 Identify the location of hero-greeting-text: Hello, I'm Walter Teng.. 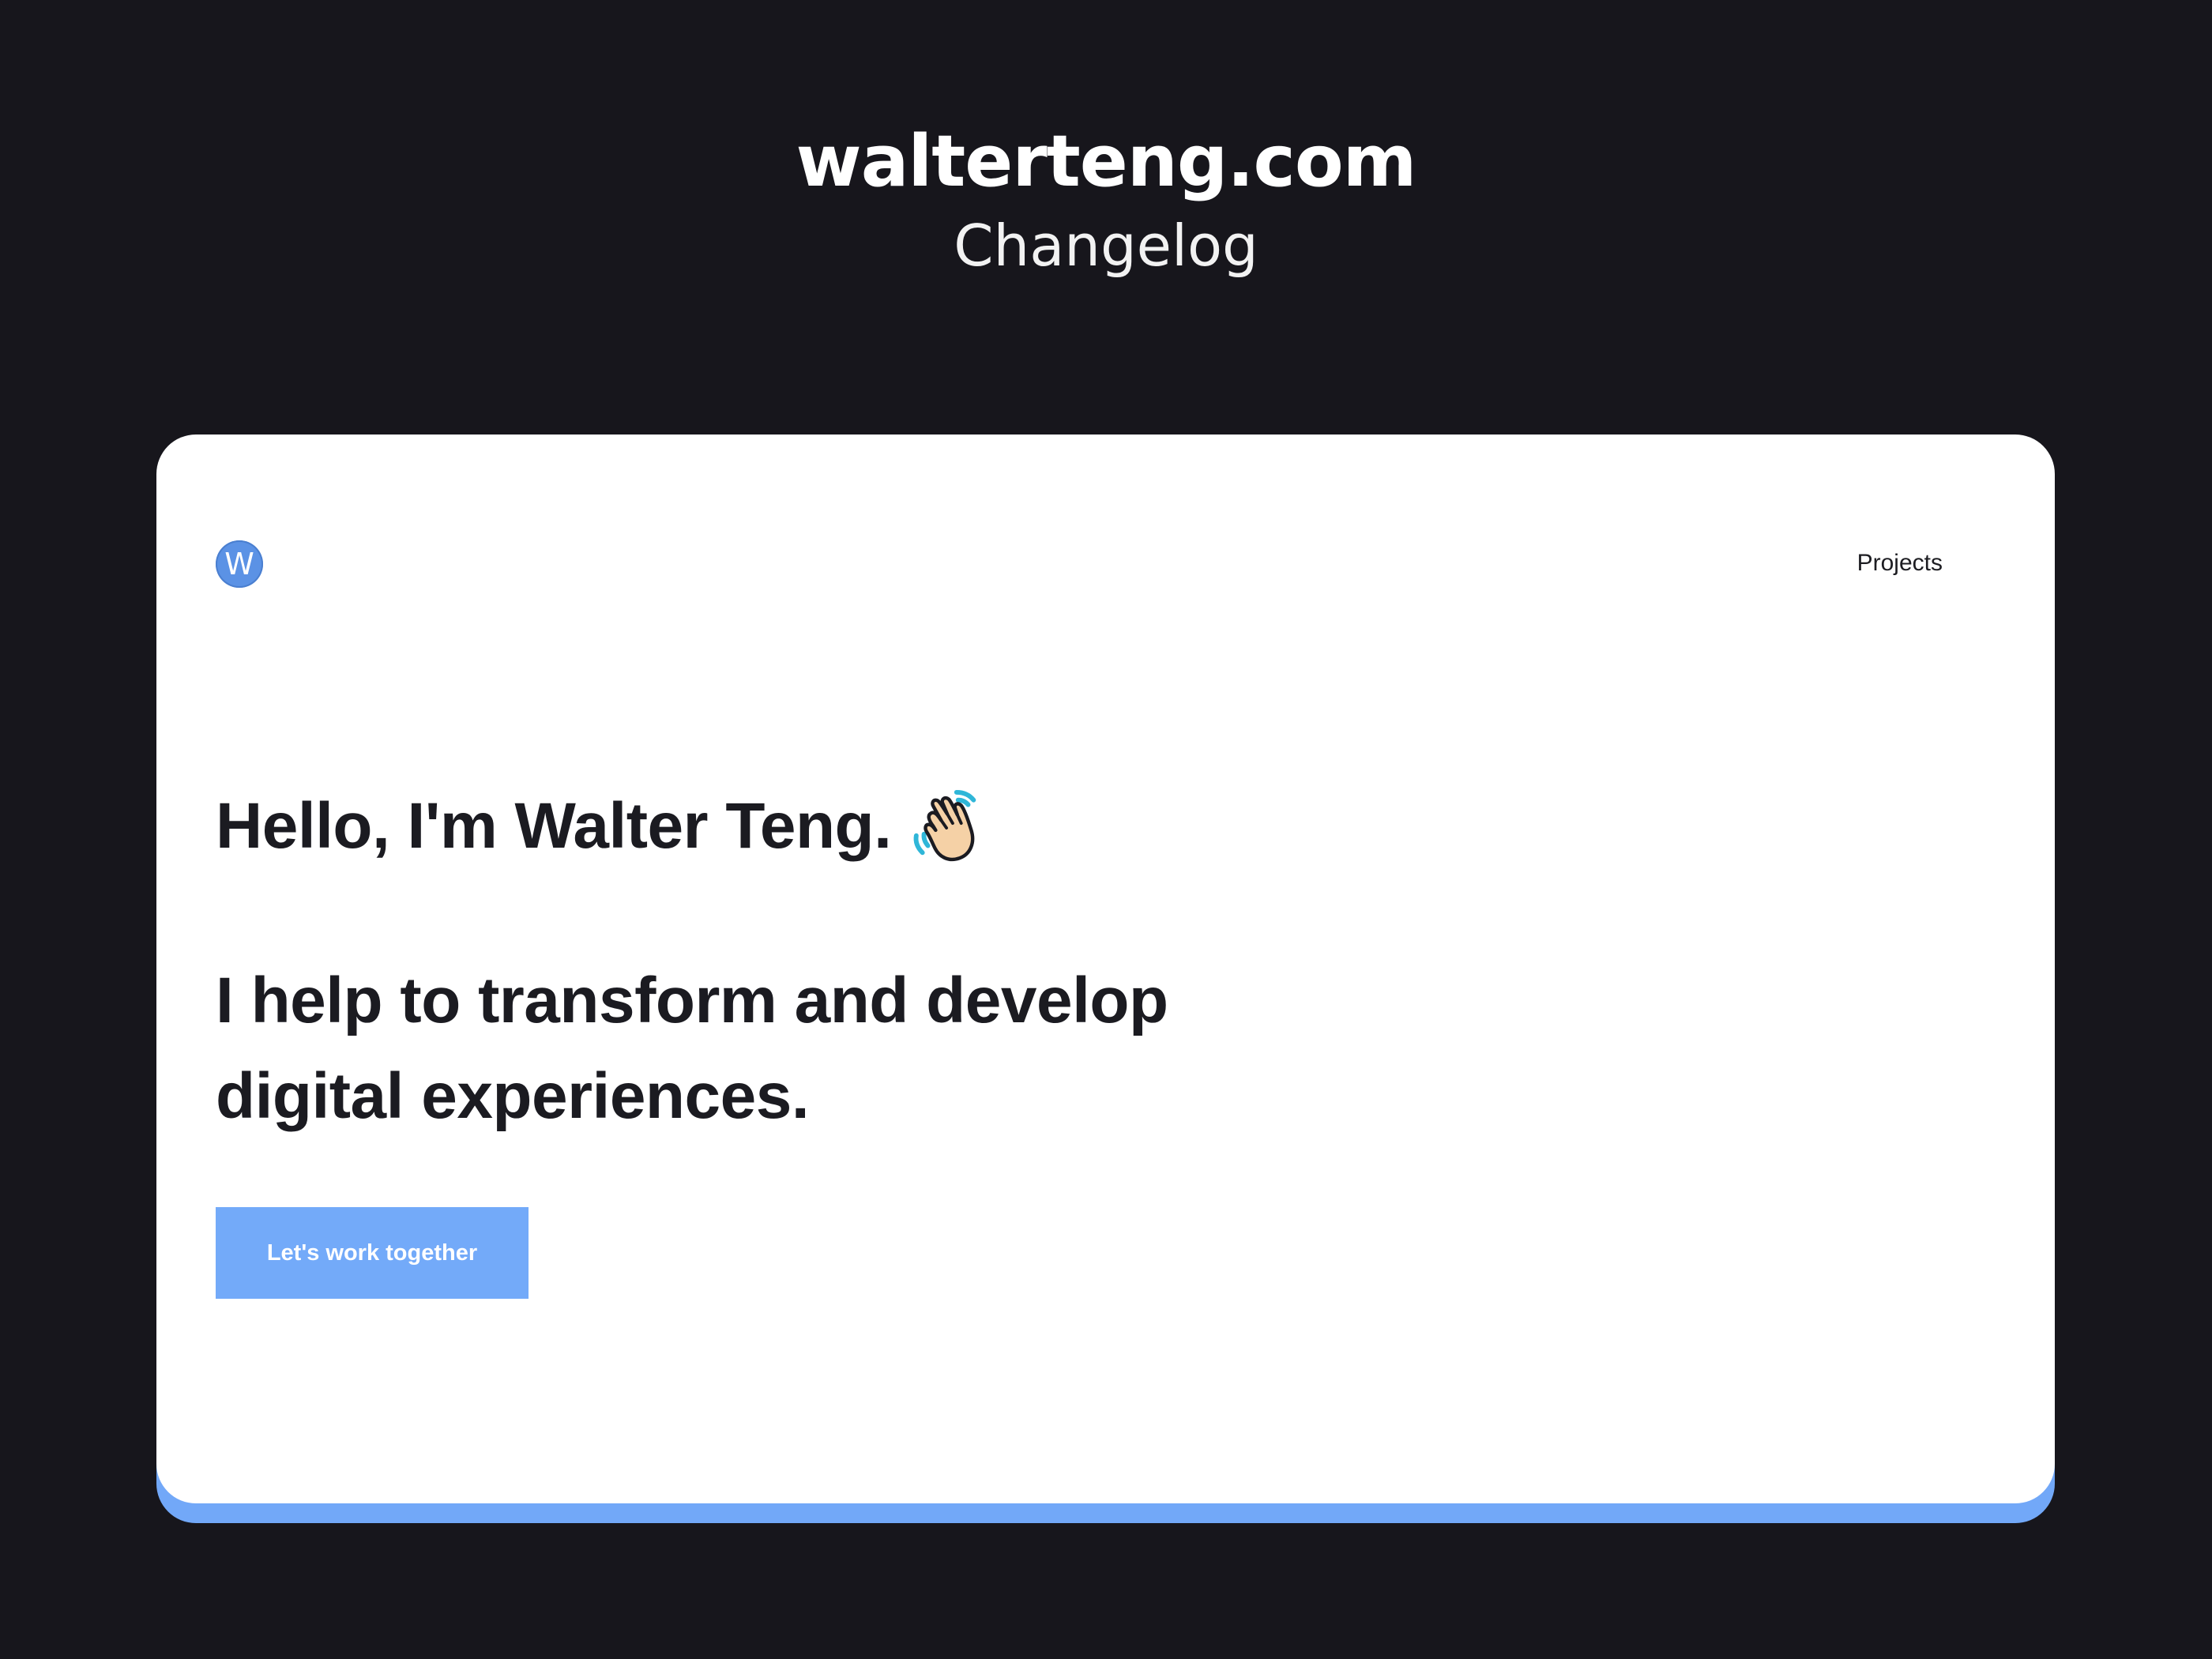
(554, 826).